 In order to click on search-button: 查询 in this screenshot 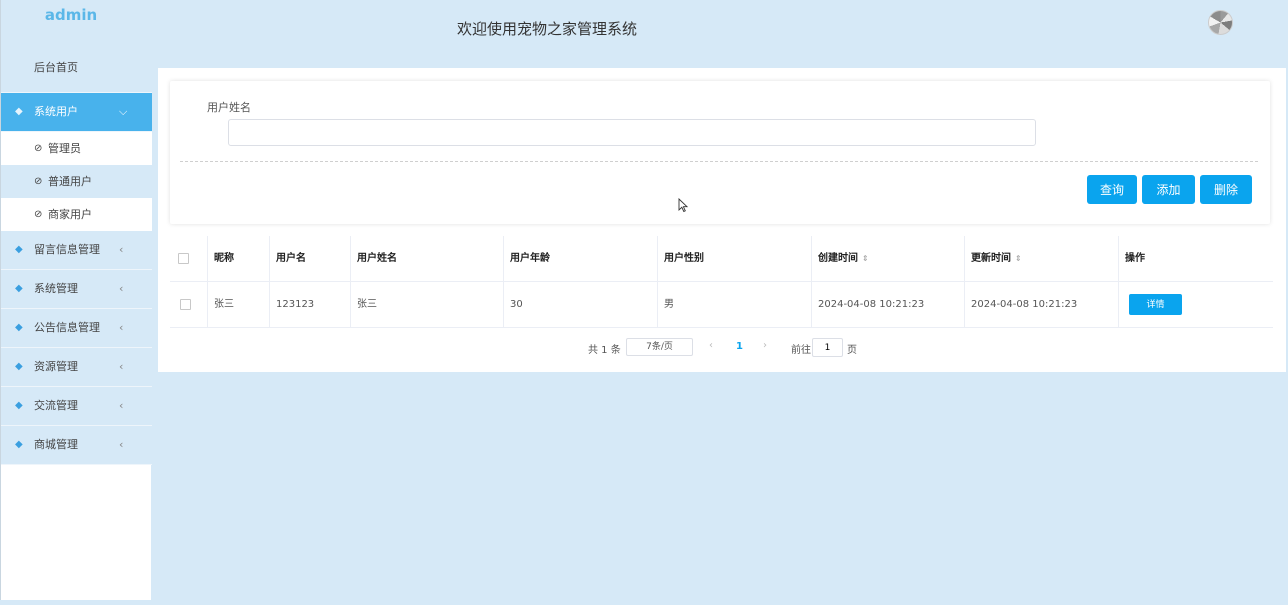, I will do `click(1112, 189)`.